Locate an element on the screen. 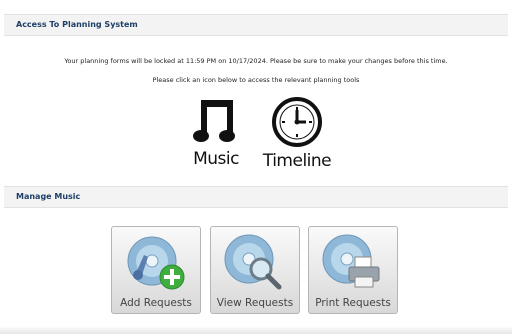  cd-add-icon is located at coordinates (156, 263).